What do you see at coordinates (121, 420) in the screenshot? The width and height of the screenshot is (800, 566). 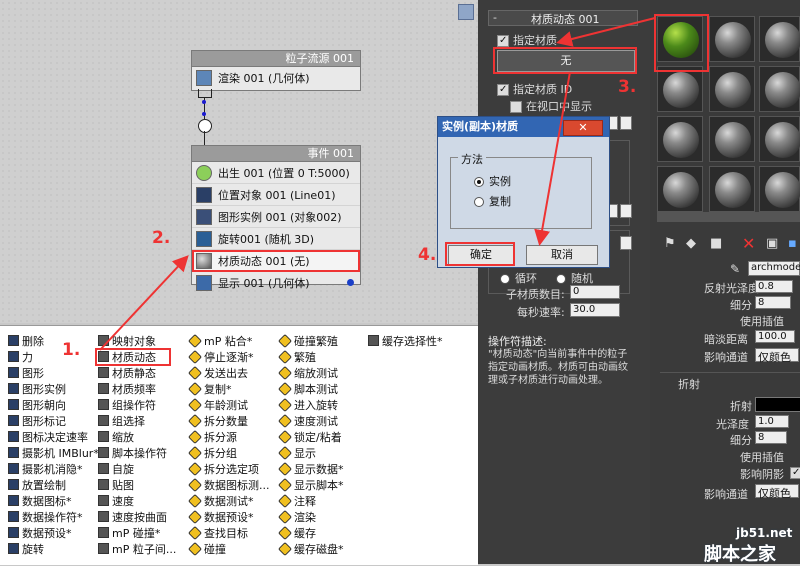 I see `operator-item: 组选择` at bounding box center [121, 420].